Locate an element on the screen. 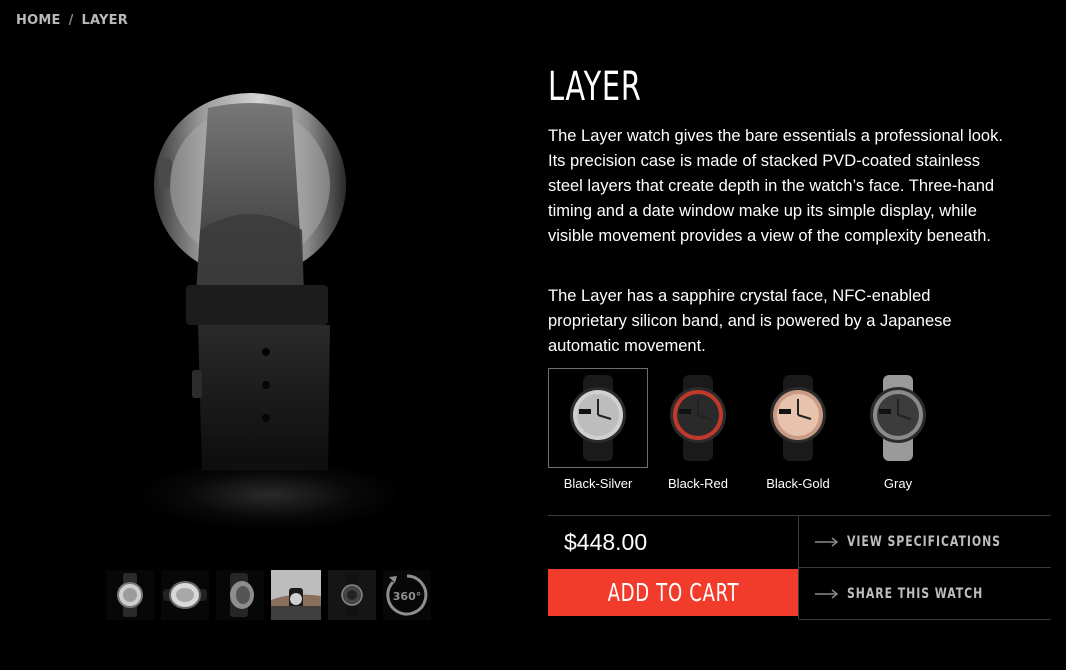 This screenshot has height=670, width=1066. variant-swatch: Gray is located at coordinates (898, 429).